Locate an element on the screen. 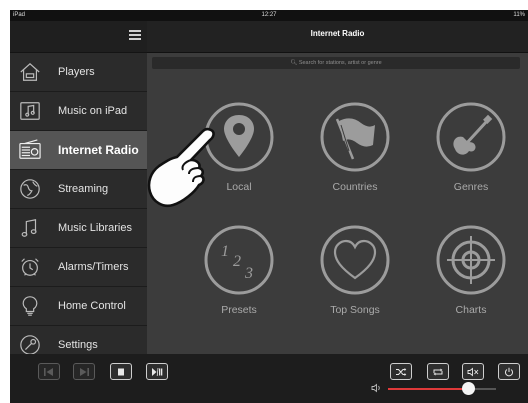 The image size is (528, 403). sidebar-item-label: Music on iPad is located at coordinates (93, 111).